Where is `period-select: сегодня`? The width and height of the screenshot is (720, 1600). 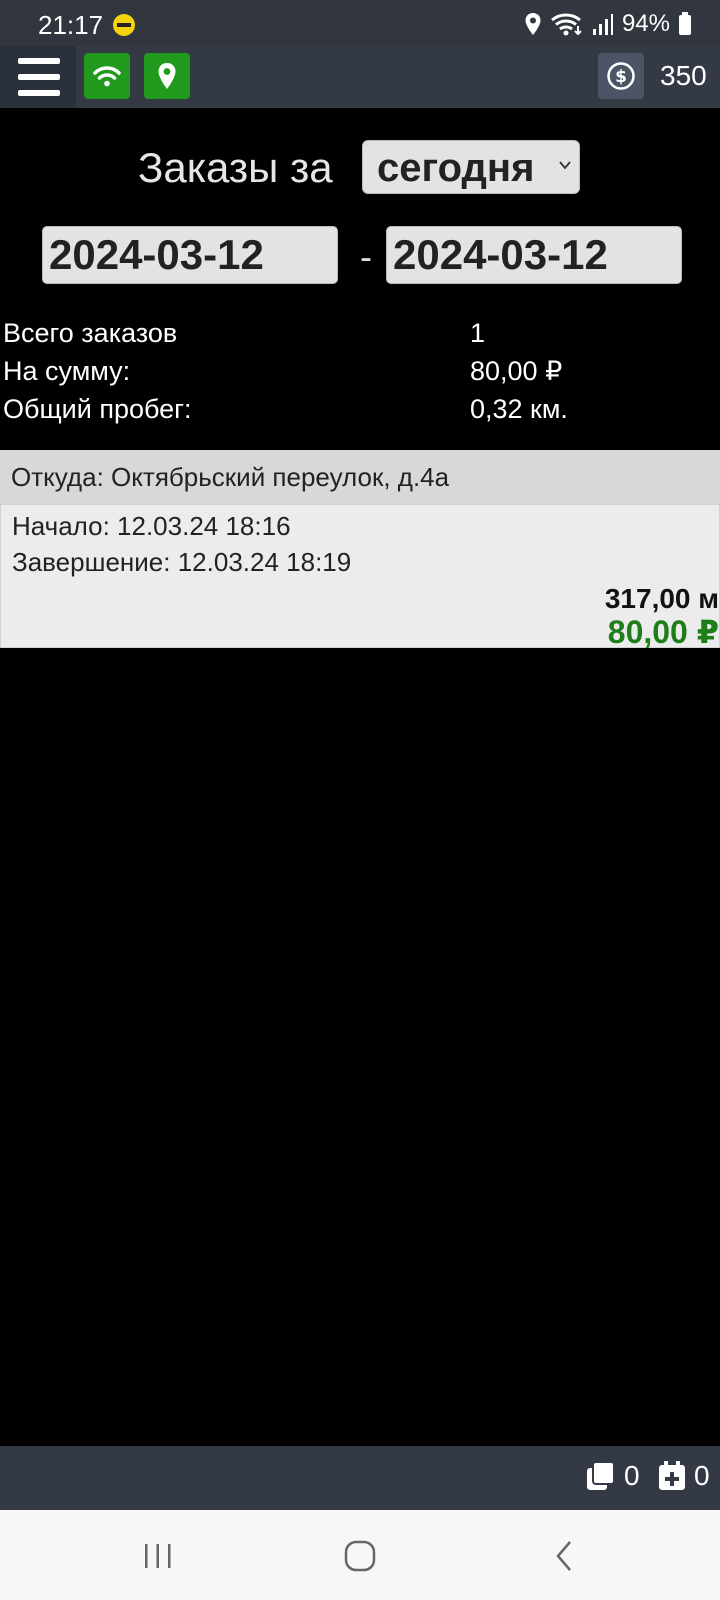
period-select: сегодня is located at coordinates (471, 167).